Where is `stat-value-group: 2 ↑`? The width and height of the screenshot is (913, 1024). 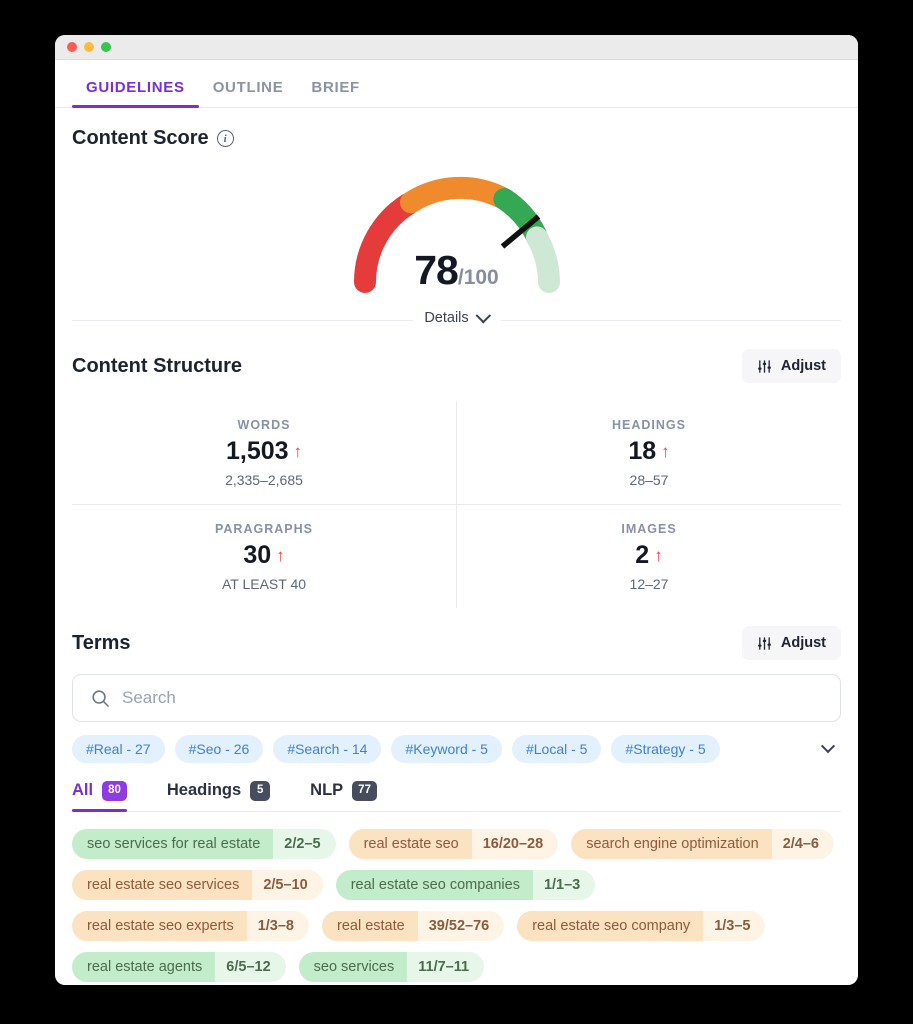
stat-value-group: 2 ↑ is located at coordinates (649, 555).